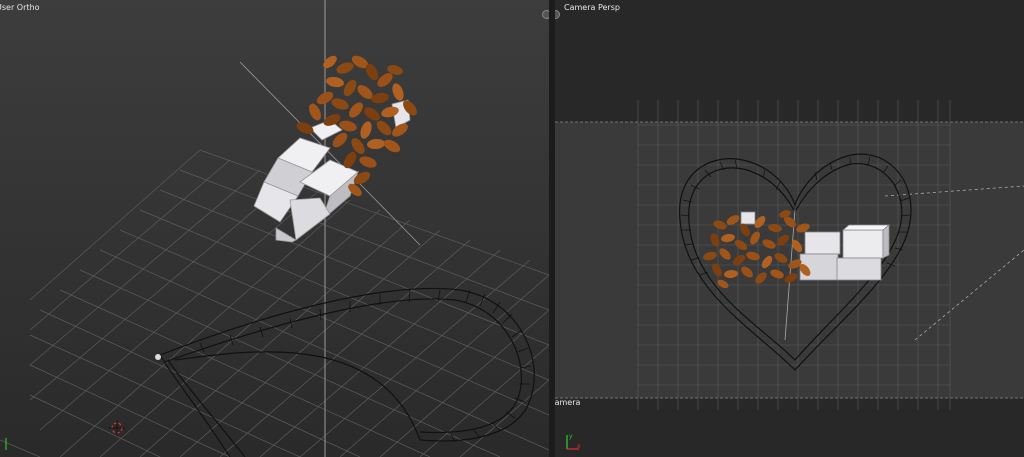 This screenshot has height=457, width=1024. What do you see at coordinates (789, 61) in the screenshot?
I see `passepartout-top` at bounding box center [789, 61].